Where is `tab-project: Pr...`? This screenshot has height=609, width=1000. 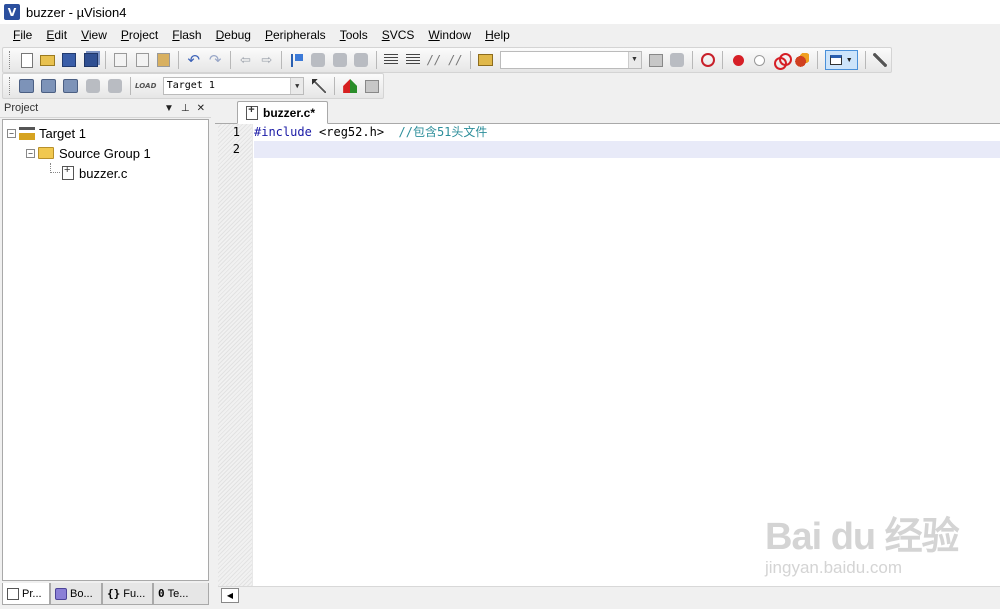 tab-project: Pr... is located at coordinates (26, 594).